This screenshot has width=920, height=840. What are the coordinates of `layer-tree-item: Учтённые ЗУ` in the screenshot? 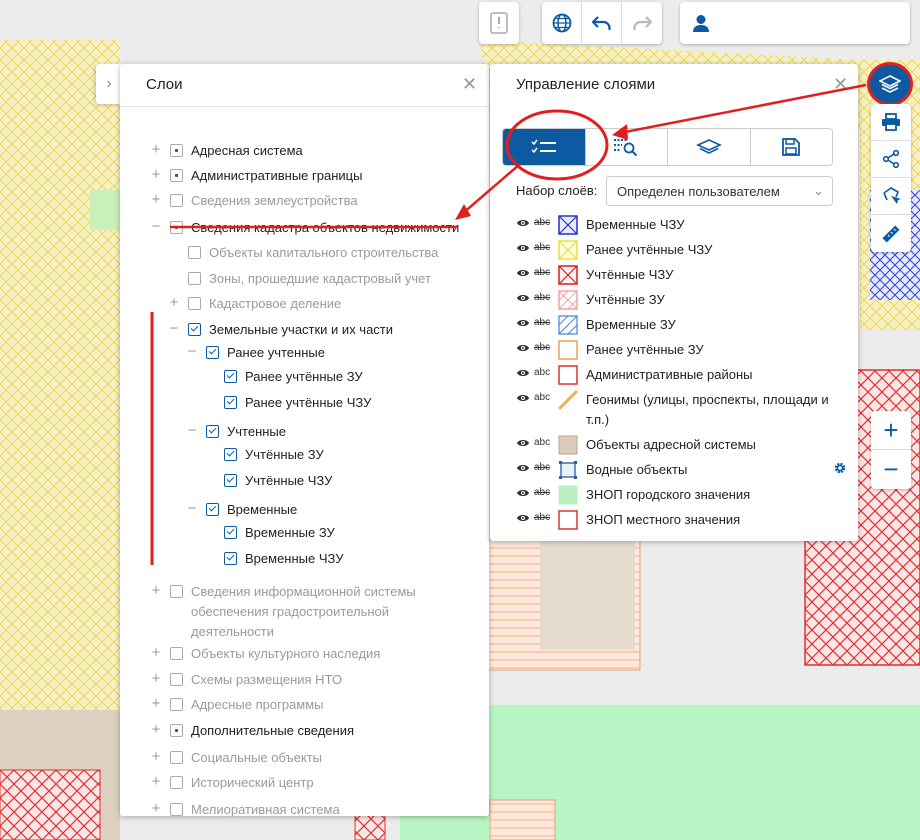 It's located at (274, 454).